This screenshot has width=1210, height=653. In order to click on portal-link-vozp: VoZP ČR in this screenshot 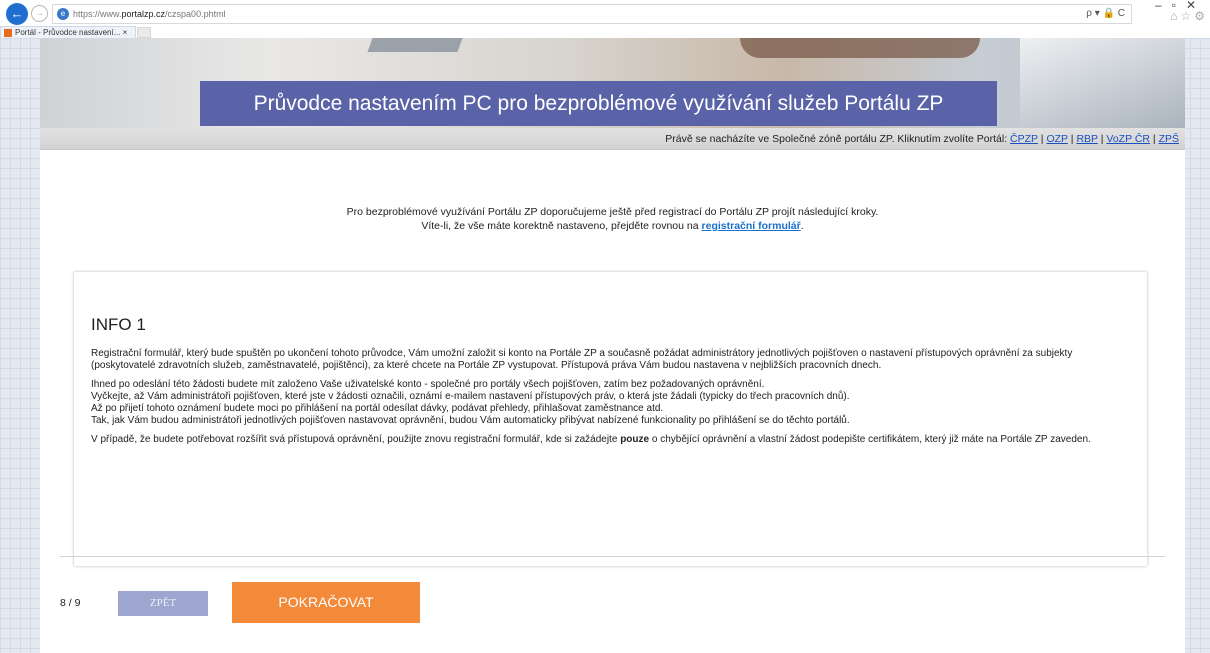, I will do `click(1128, 139)`.